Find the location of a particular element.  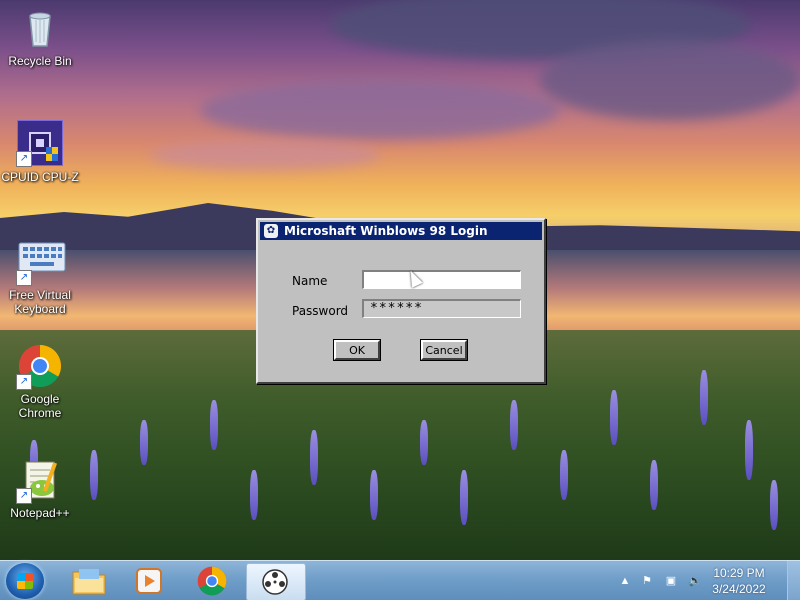

system-tray: ▲ ⚑ ▣ 🔈 10:29 PM 3/24/2022 is located at coordinates (705, 580).